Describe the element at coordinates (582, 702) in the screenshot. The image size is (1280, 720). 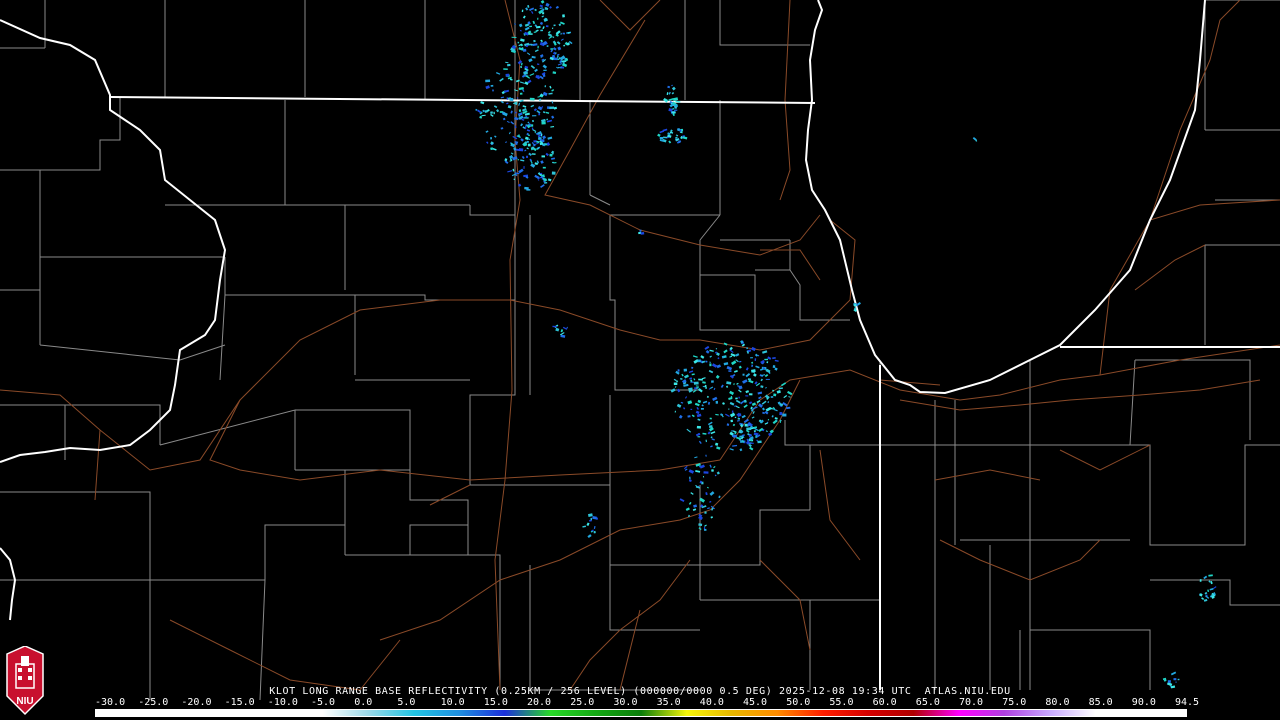
I see `legend-tick-label: 25.0` at that location.